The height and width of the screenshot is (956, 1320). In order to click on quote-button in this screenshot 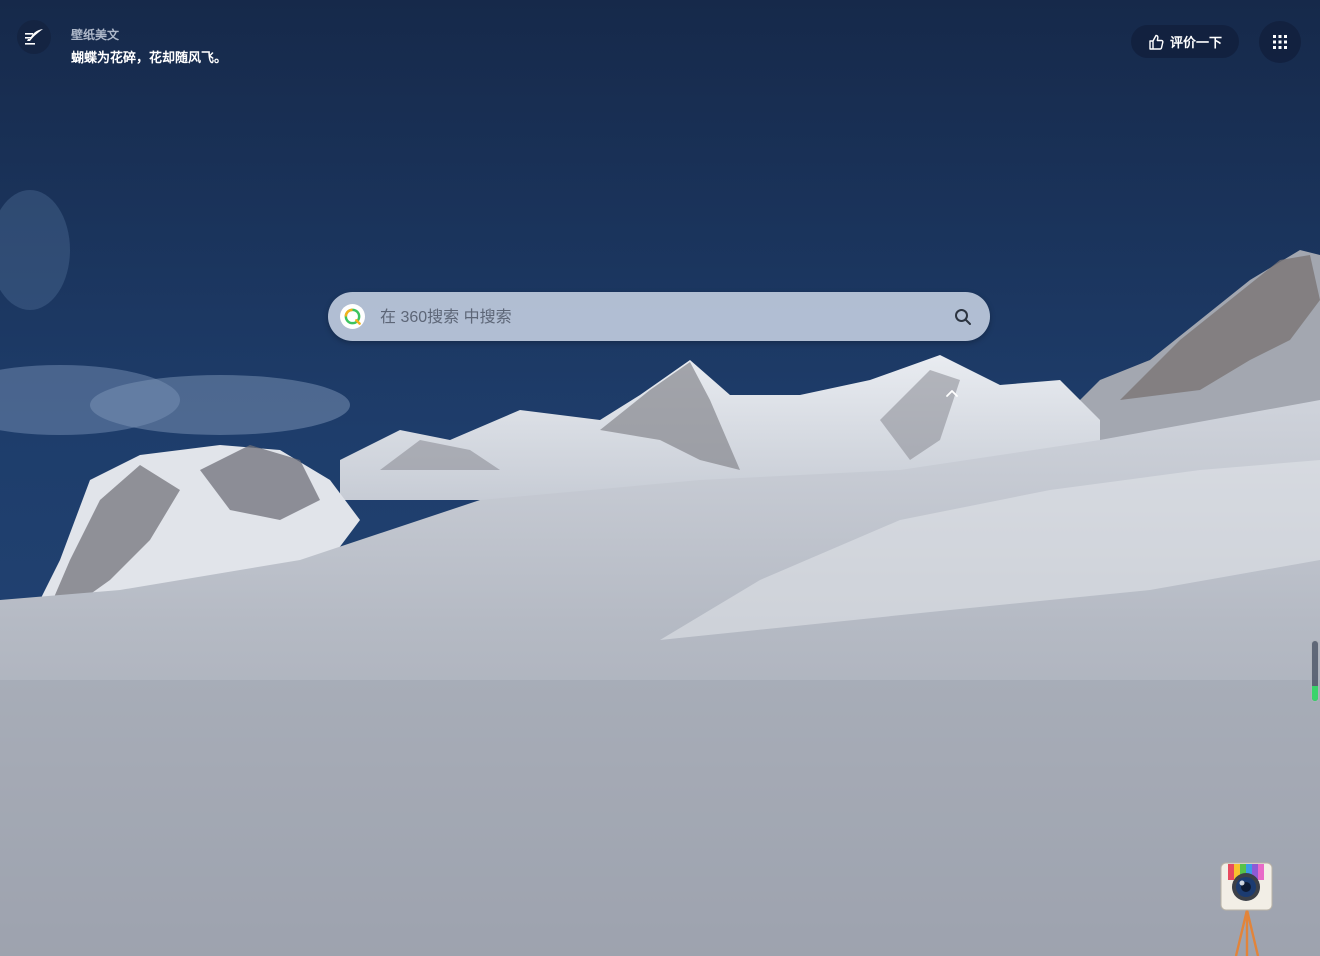, I will do `click(34, 37)`.